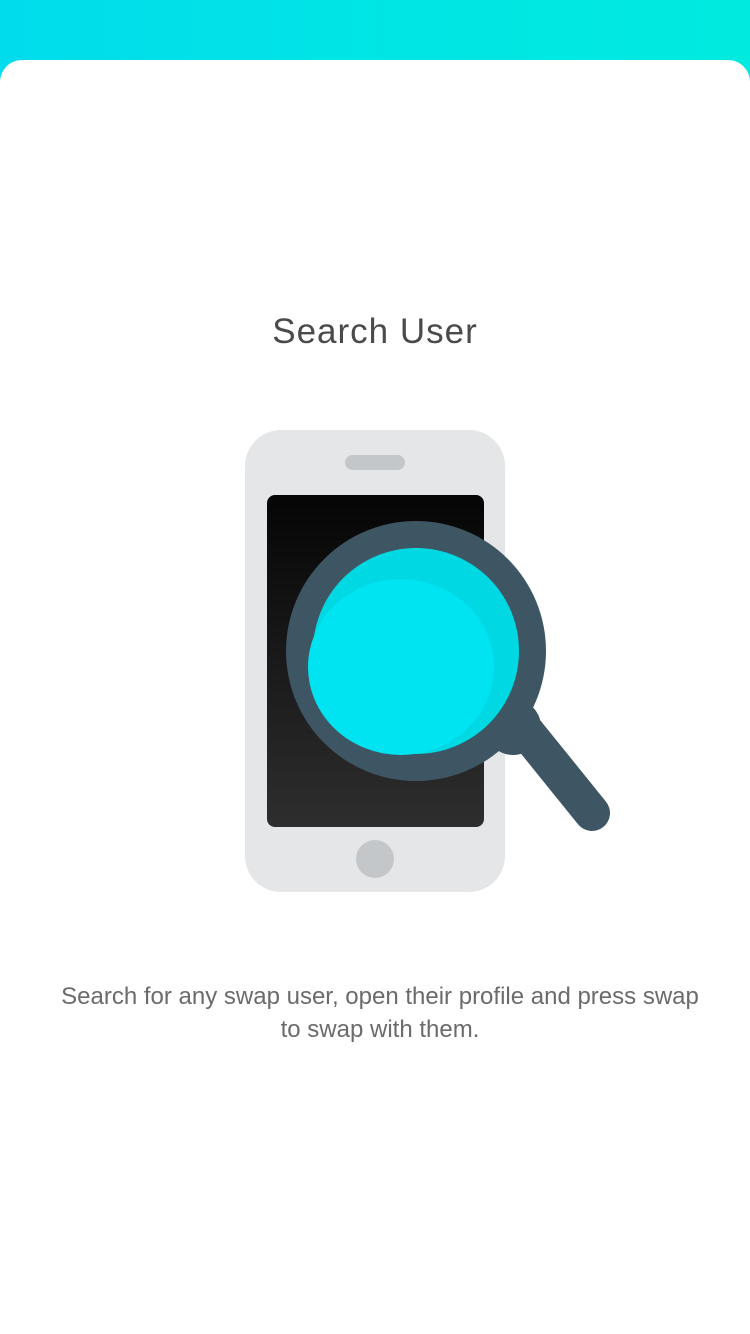 The height and width of the screenshot is (1334, 750). What do you see at coordinates (375, 331) in the screenshot?
I see `page-title: Search User` at bounding box center [375, 331].